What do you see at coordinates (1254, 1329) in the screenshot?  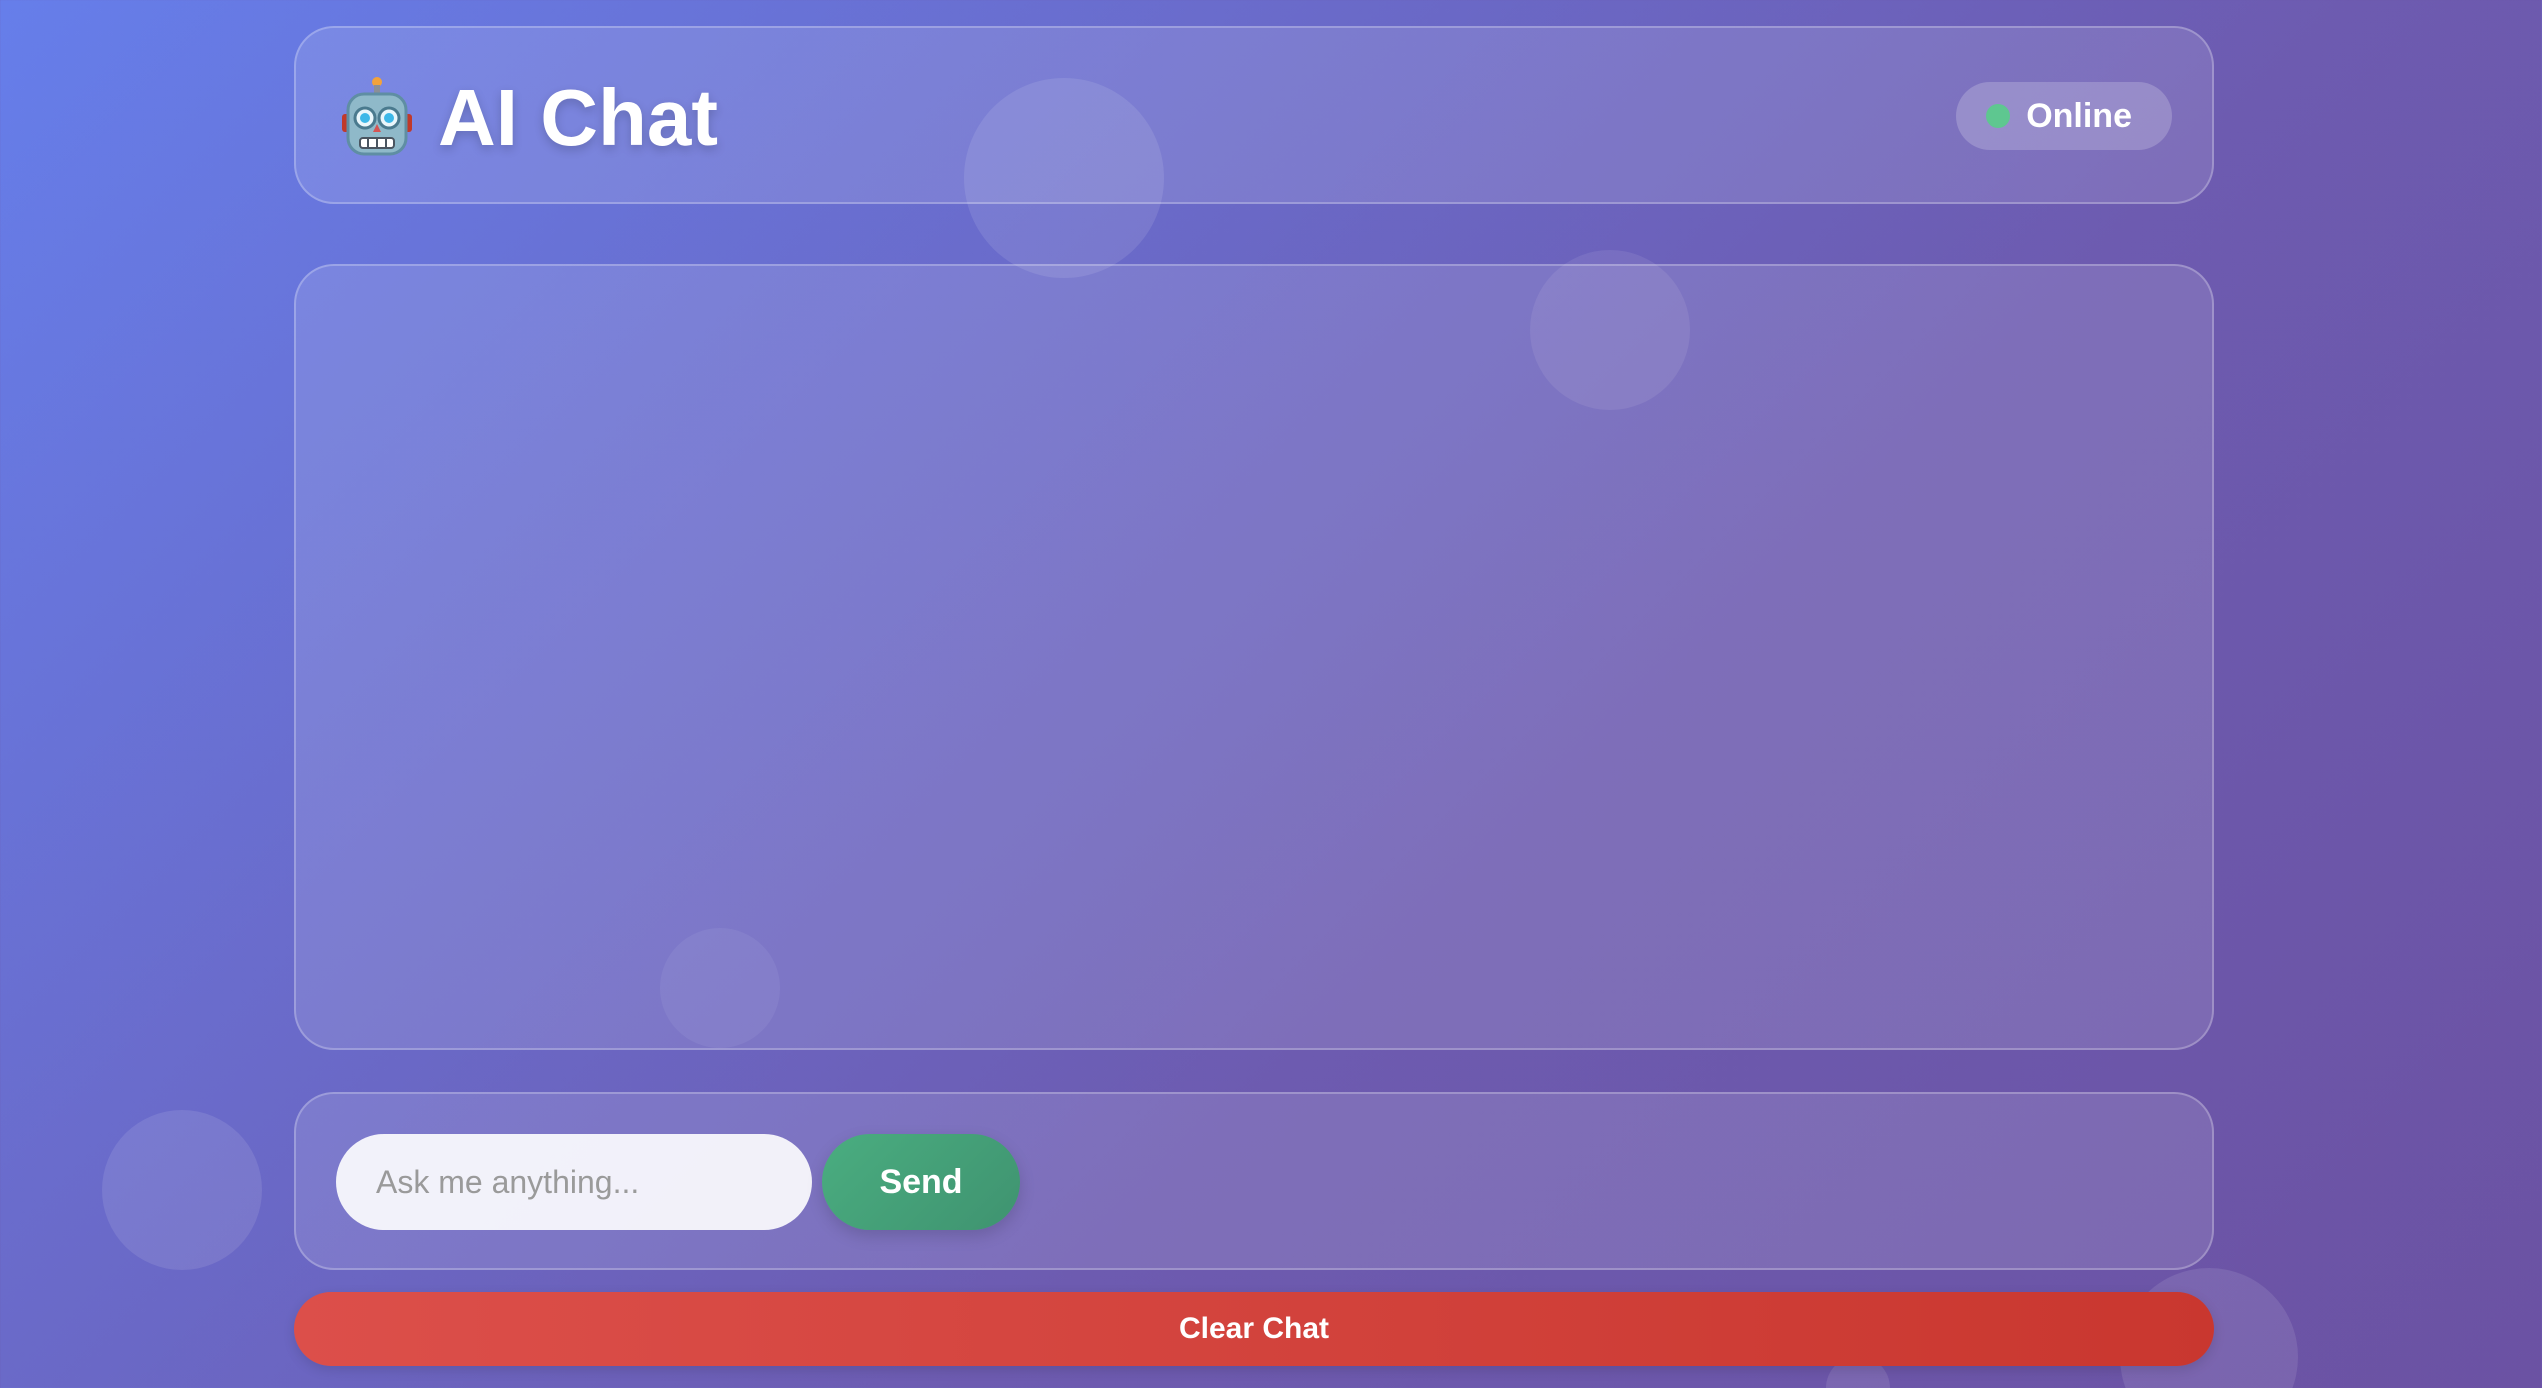 I see `clear-chat-button: Clear Chat` at bounding box center [1254, 1329].